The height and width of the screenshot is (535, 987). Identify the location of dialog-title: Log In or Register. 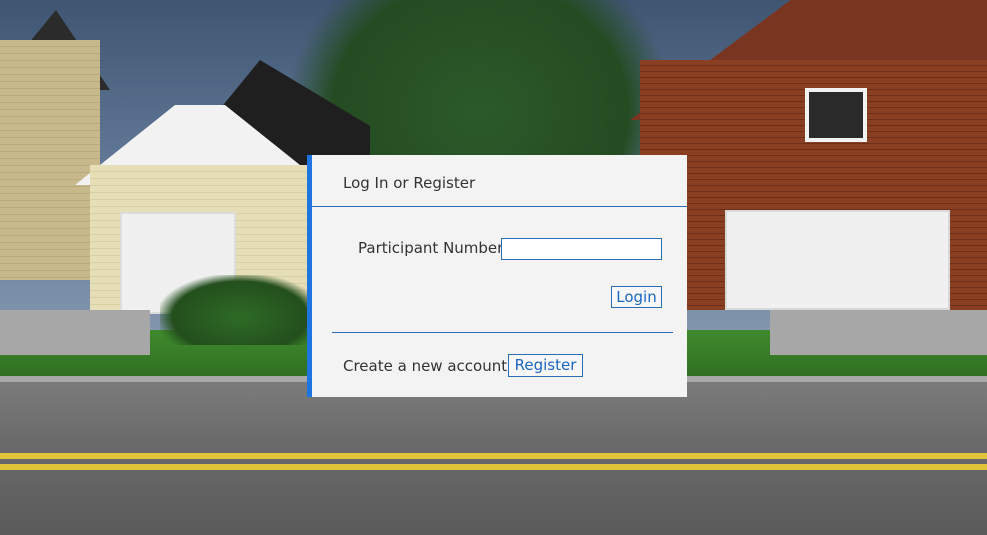
(409, 183).